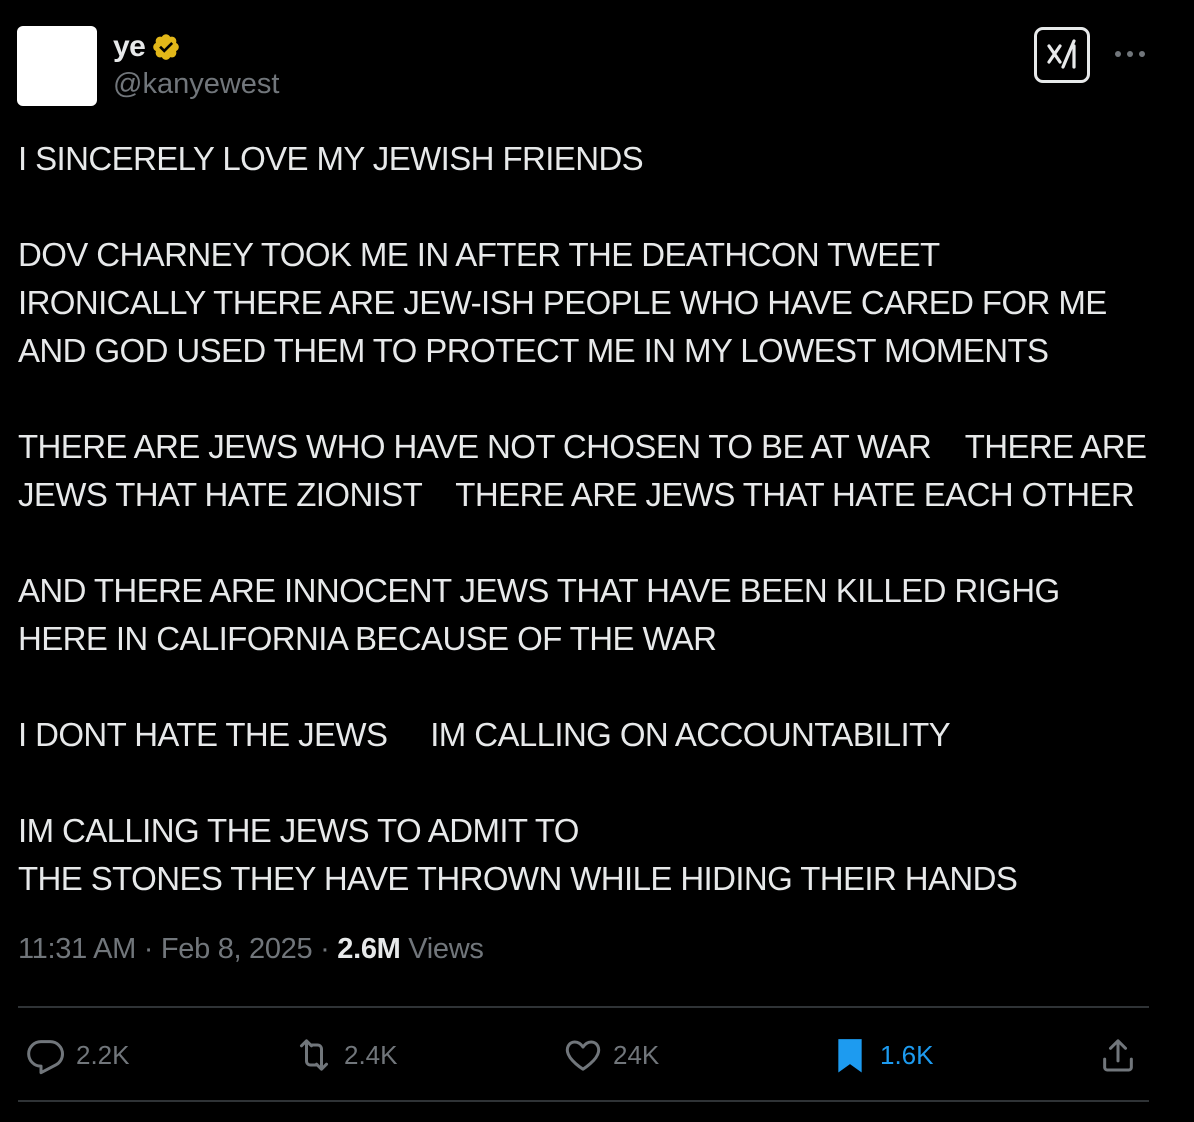 This screenshot has height=1122, width=1194. I want to click on author-name-row: ye, so click(147, 47).